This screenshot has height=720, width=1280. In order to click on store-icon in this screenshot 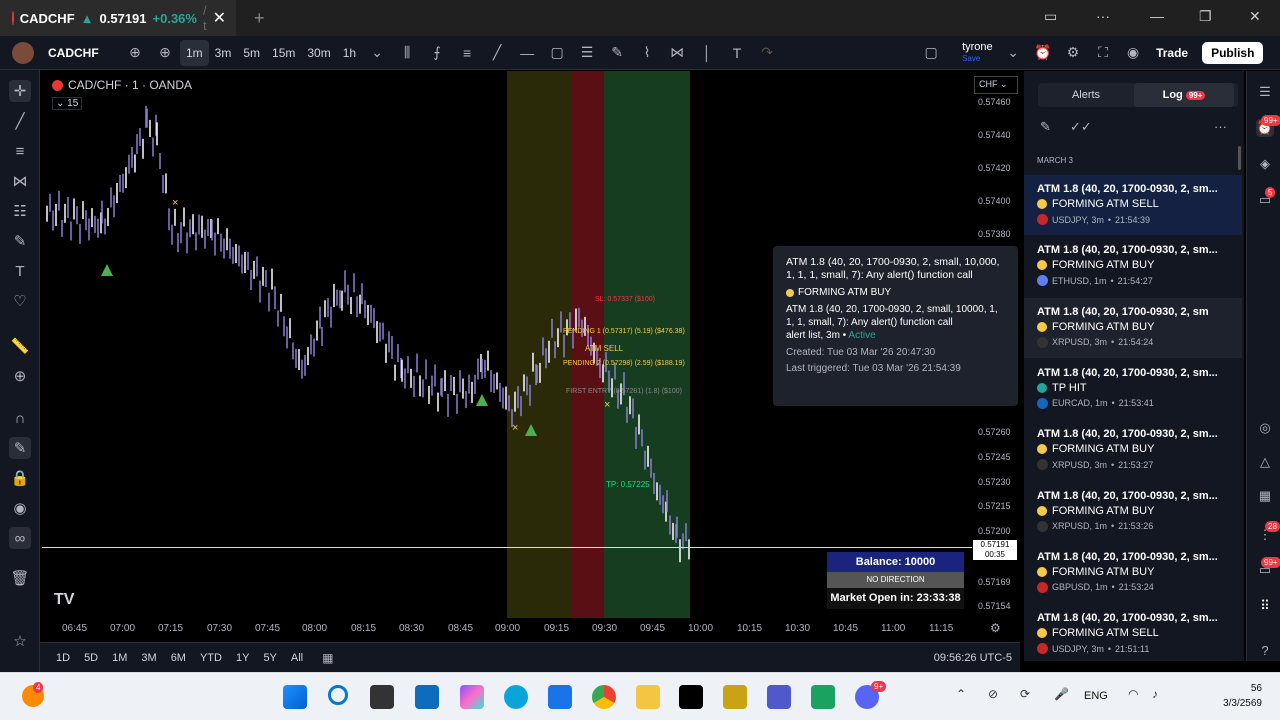, I will do `click(560, 697)`.